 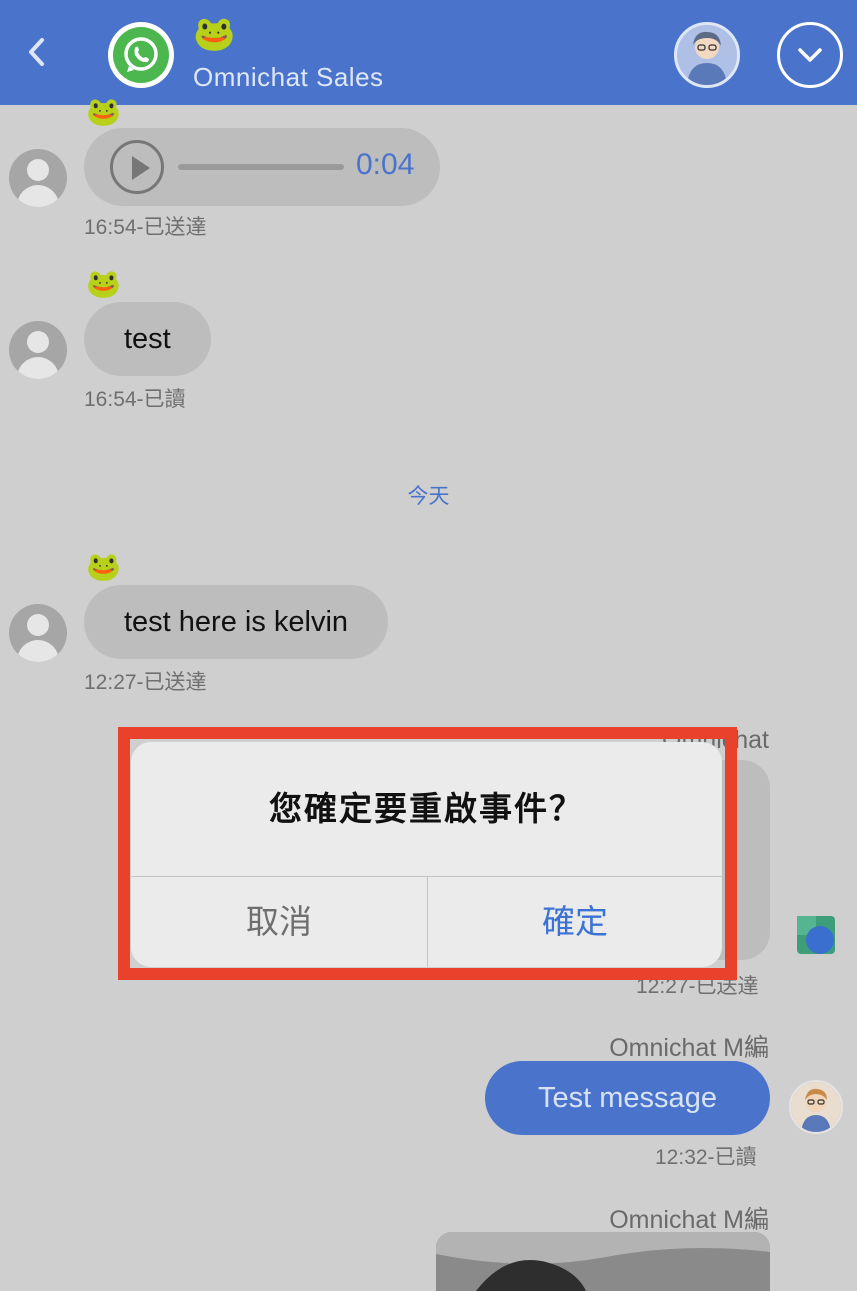 I want to click on confirm-button: 確定, so click(x=575, y=922).